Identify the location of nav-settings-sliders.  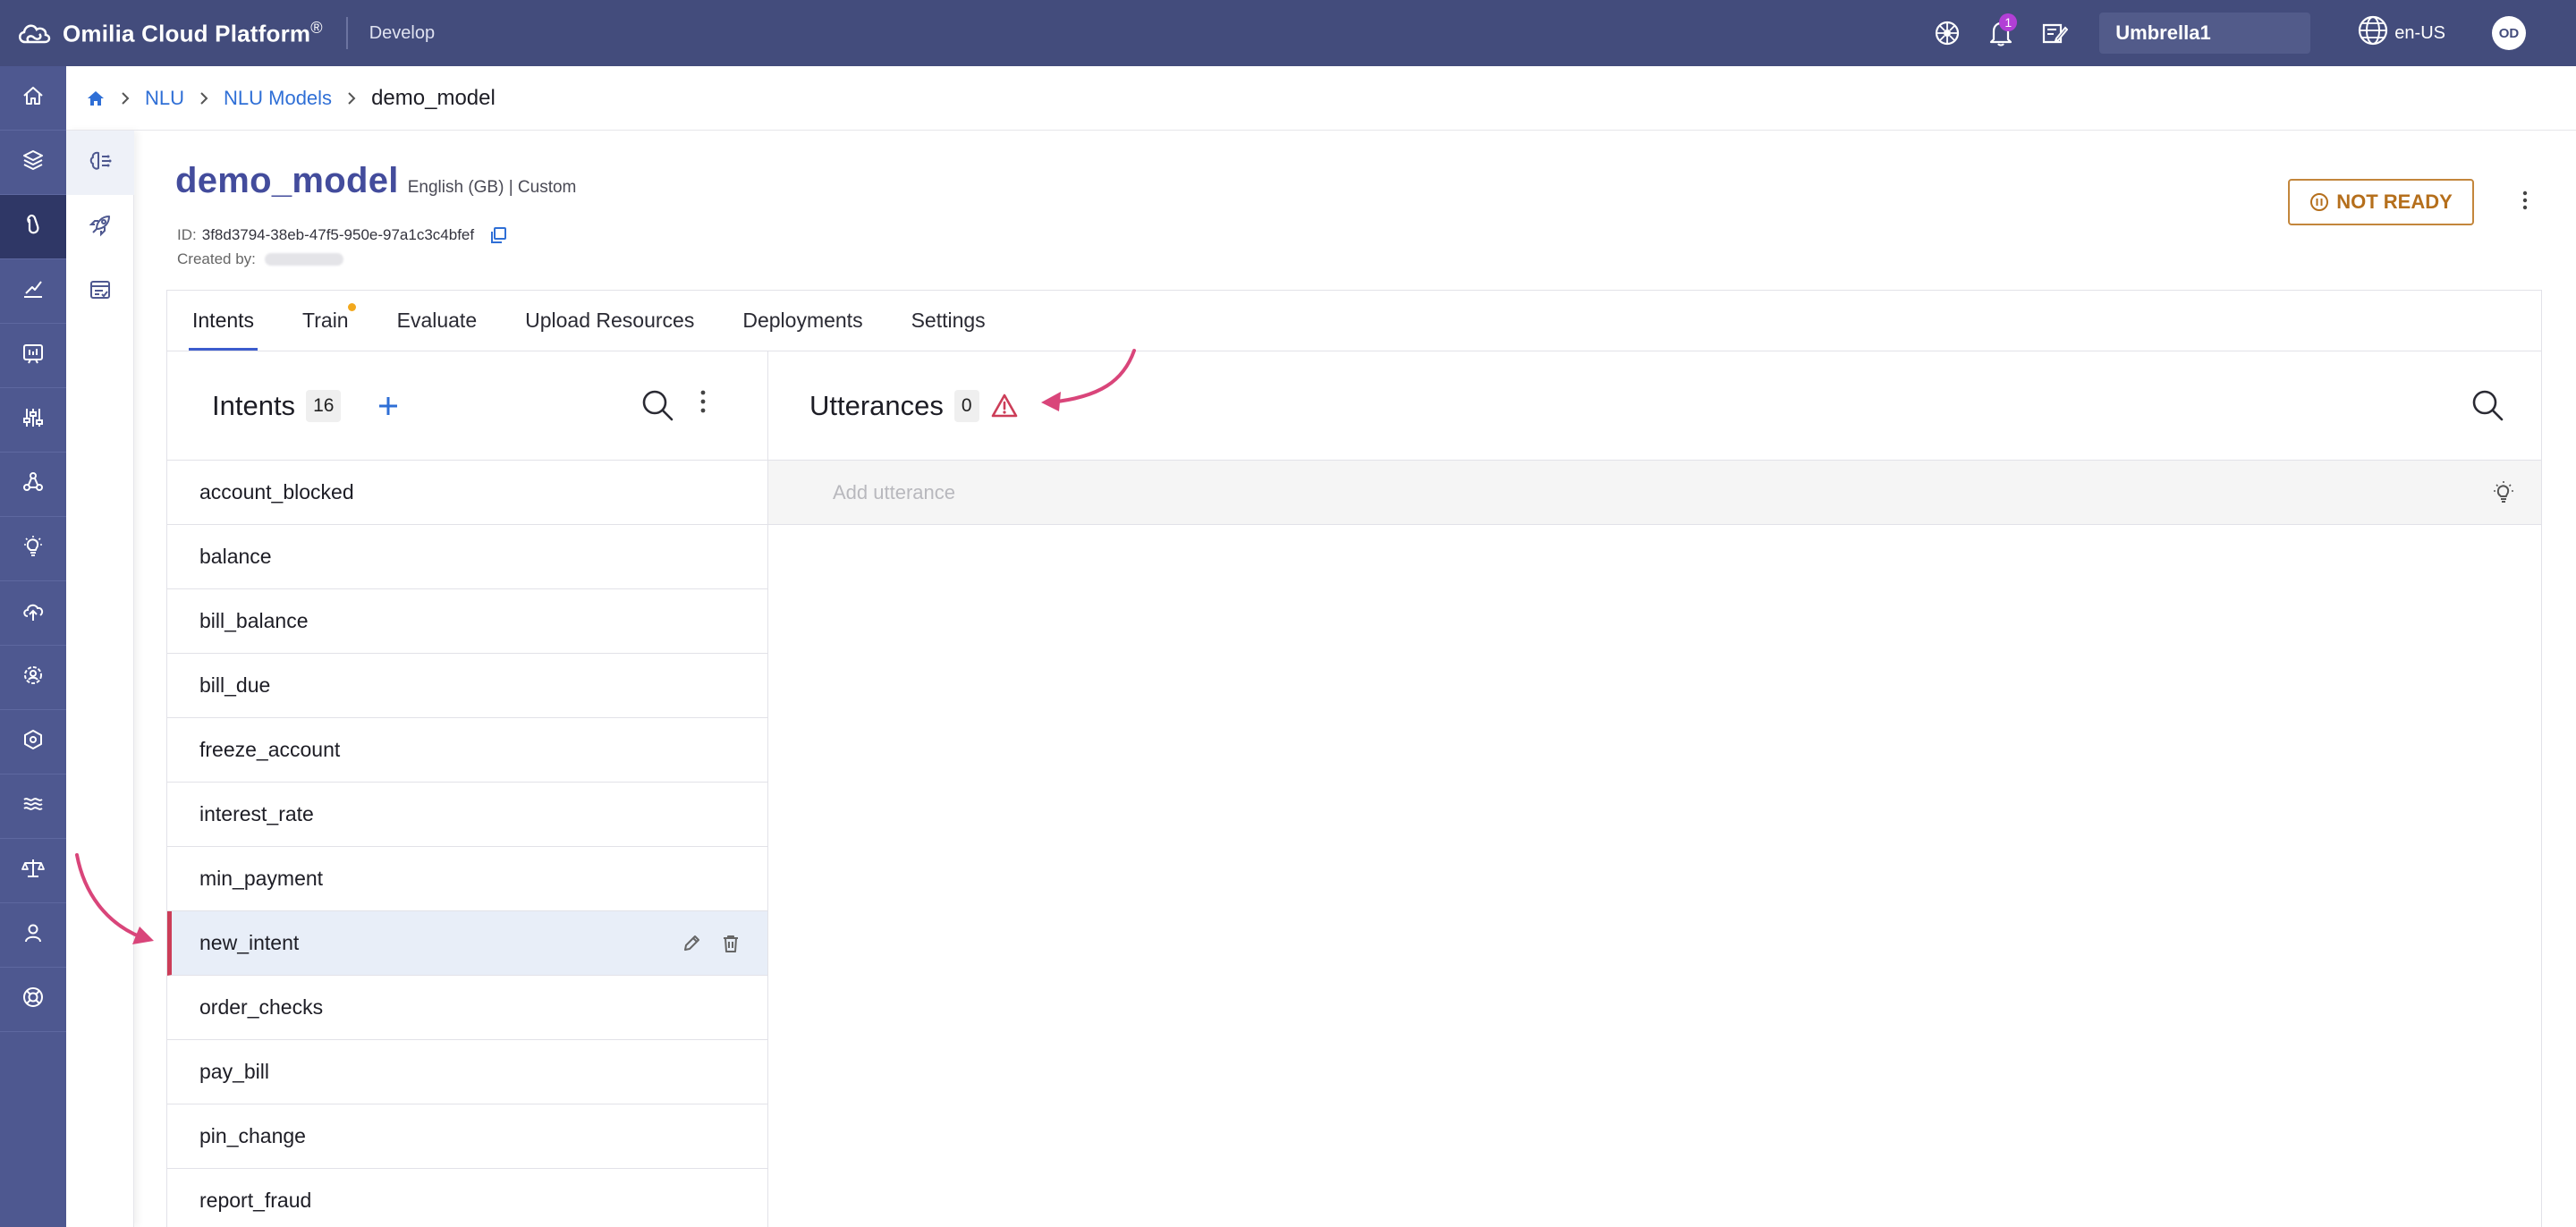
(33, 421).